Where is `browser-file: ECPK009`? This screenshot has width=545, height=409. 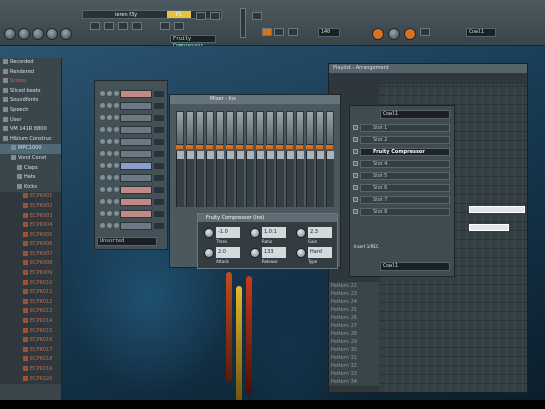
browser-file: ECPK009 is located at coordinates (30, 274).